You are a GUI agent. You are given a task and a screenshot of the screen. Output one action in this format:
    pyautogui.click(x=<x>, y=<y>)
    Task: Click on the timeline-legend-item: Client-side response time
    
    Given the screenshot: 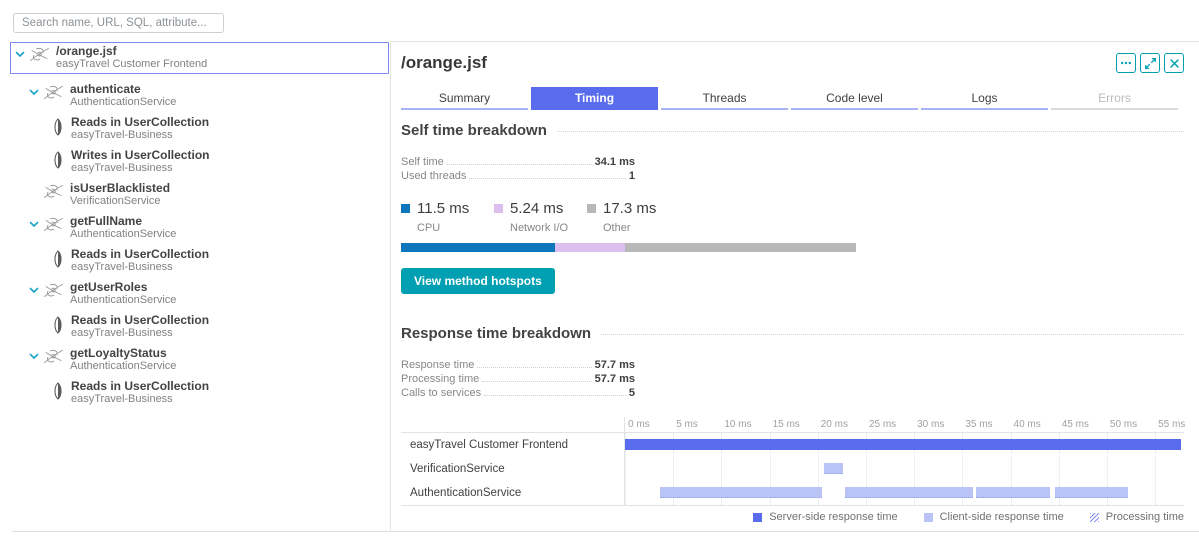 What is the action you would take?
    pyautogui.click(x=993, y=517)
    